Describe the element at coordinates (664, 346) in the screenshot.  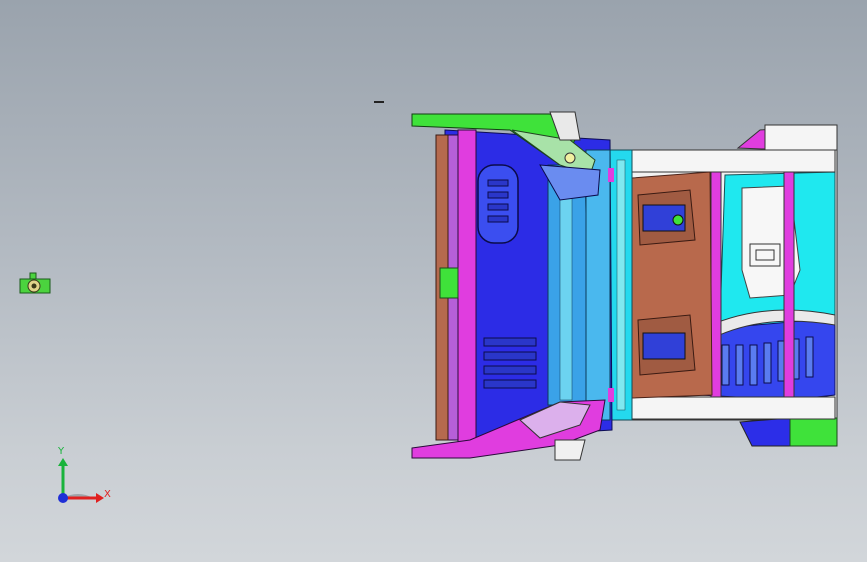
I see `seat-mount-lower` at that location.